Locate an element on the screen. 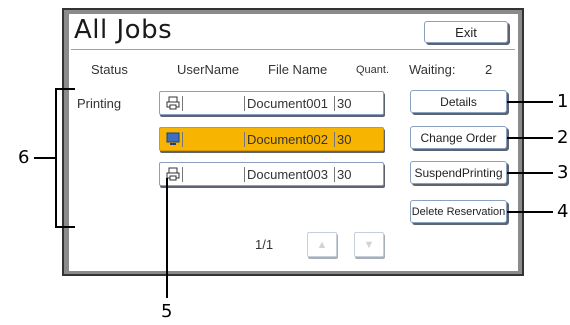 The image size is (570, 325). suspend-printing-button: SuspendPrinting is located at coordinates (458, 172).